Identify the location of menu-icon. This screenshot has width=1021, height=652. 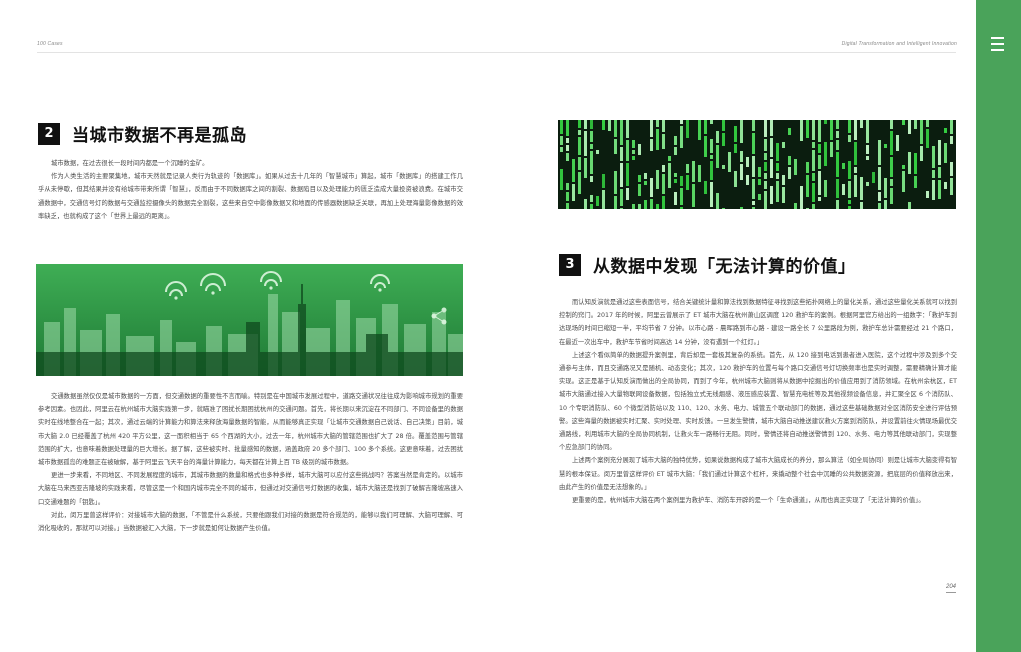
(997, 46).